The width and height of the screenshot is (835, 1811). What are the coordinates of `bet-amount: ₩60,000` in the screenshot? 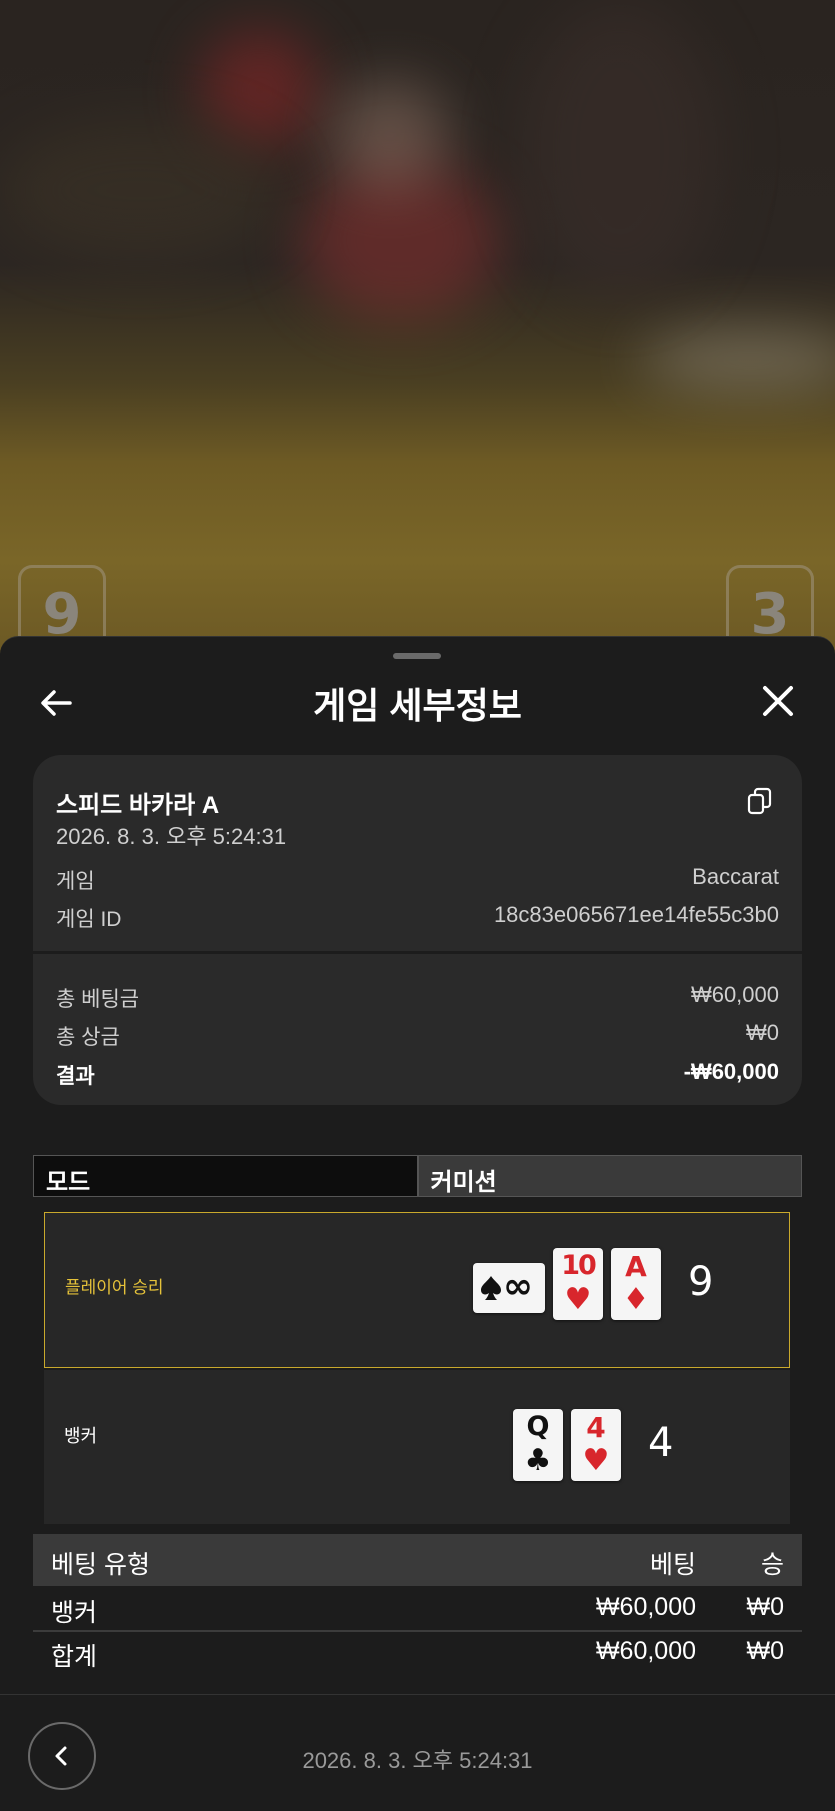 It's located at (645, 1607).